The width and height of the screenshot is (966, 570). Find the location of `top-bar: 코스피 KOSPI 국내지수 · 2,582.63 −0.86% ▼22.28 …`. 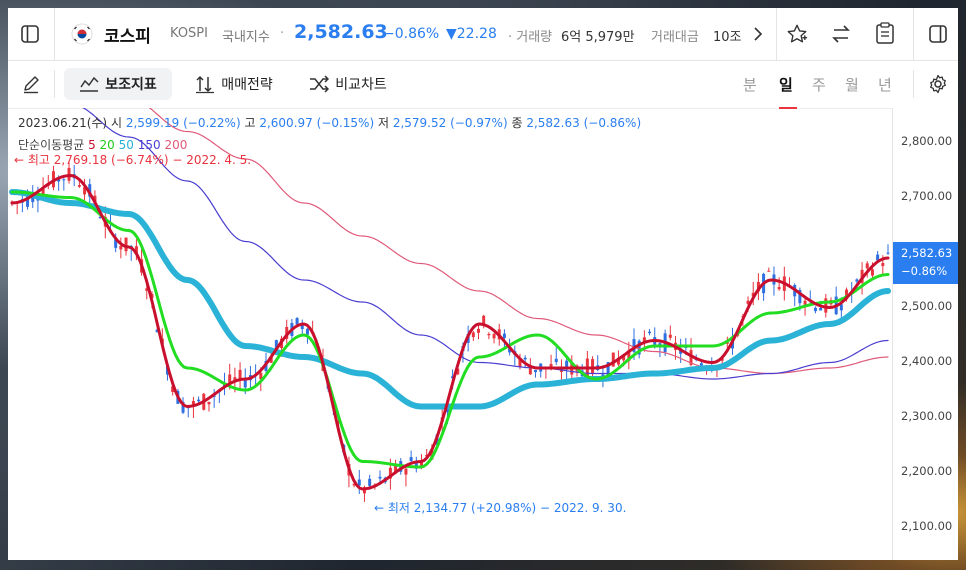

top-bar: 코스피 KOSPI 국내지수 · 2,582.63 −0.86% ▼22.28 … is located at coordinates (483, 34).